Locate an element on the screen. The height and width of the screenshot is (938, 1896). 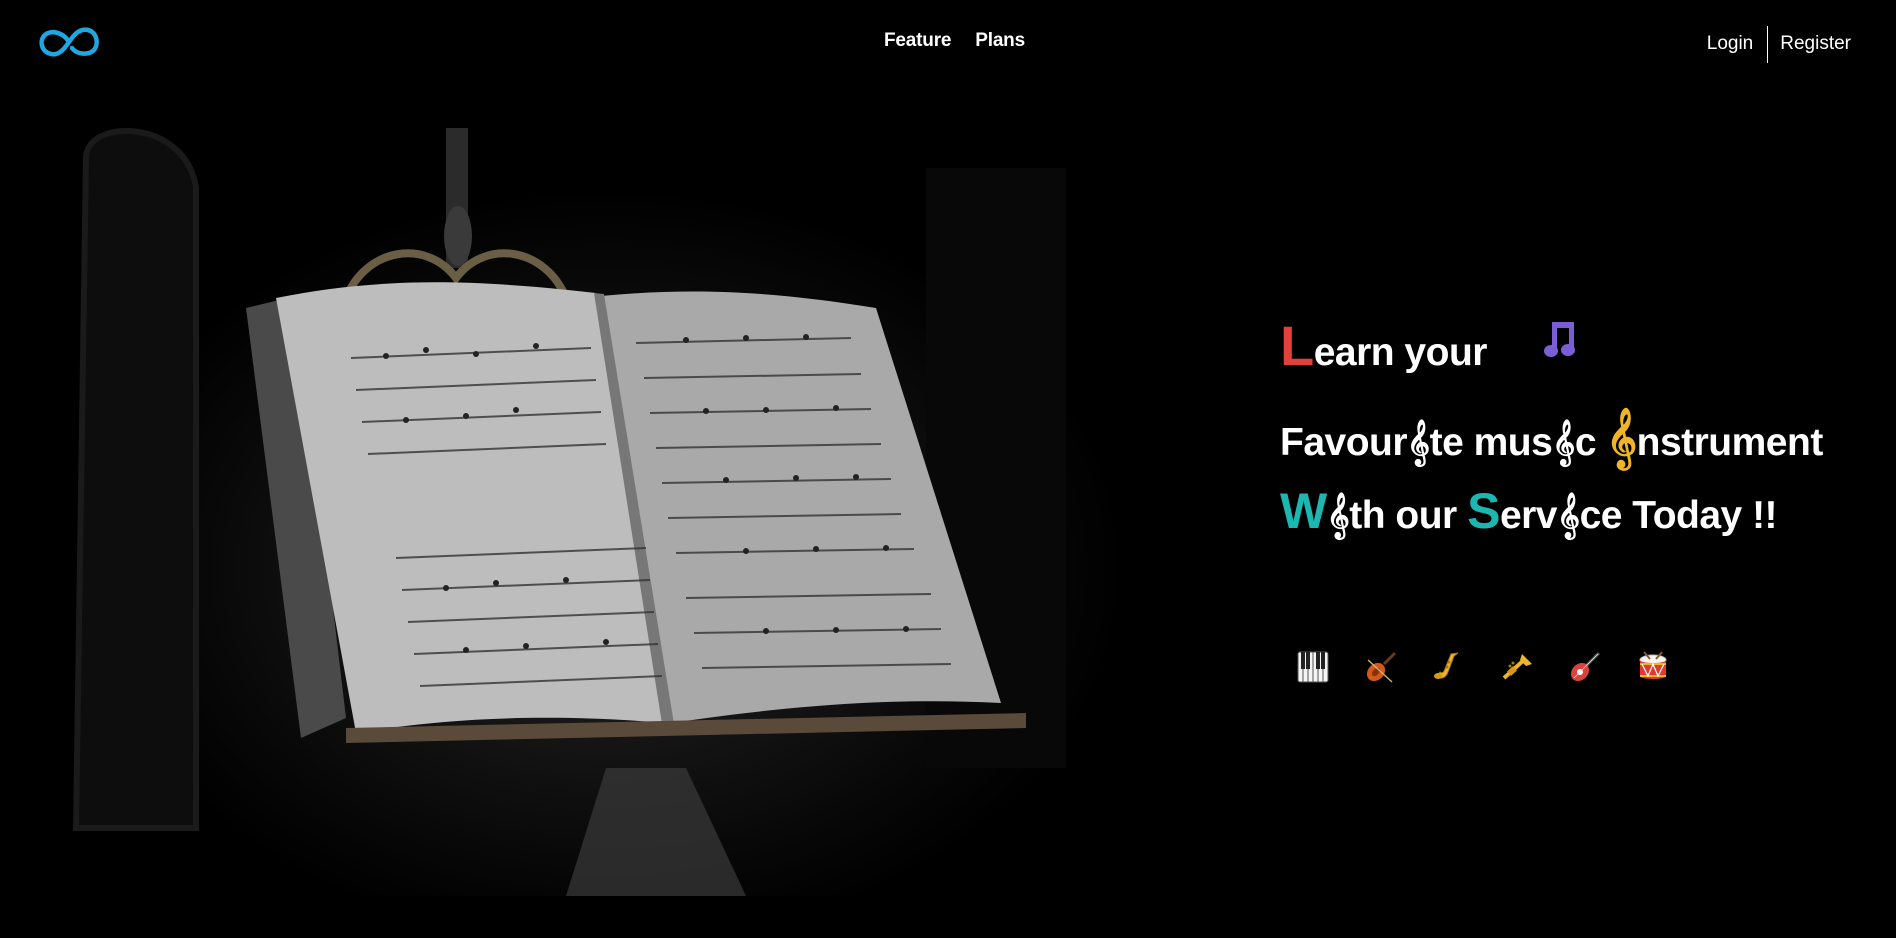
headline-text: erv is located at coordinates (1528, 515).